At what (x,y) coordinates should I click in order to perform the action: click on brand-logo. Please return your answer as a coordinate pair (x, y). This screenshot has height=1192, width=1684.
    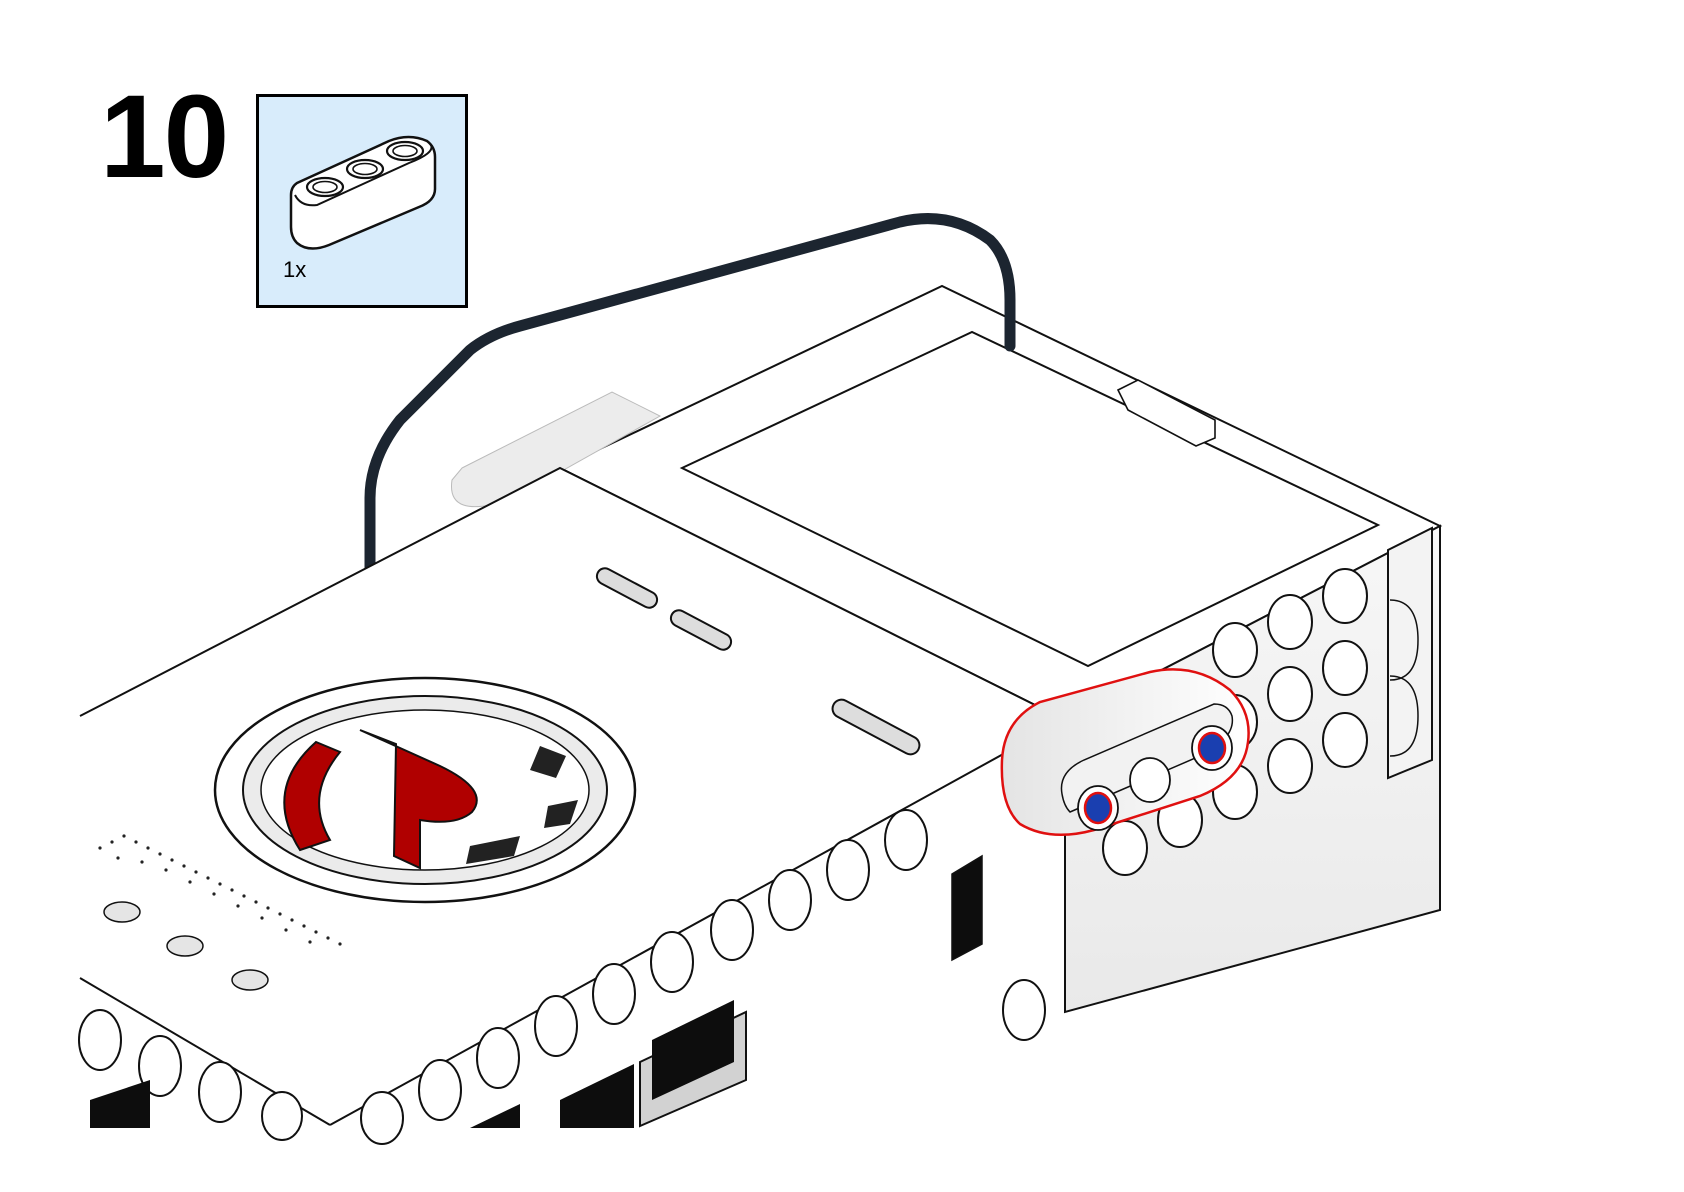
    Looking at the image, I should click on (425, 790).